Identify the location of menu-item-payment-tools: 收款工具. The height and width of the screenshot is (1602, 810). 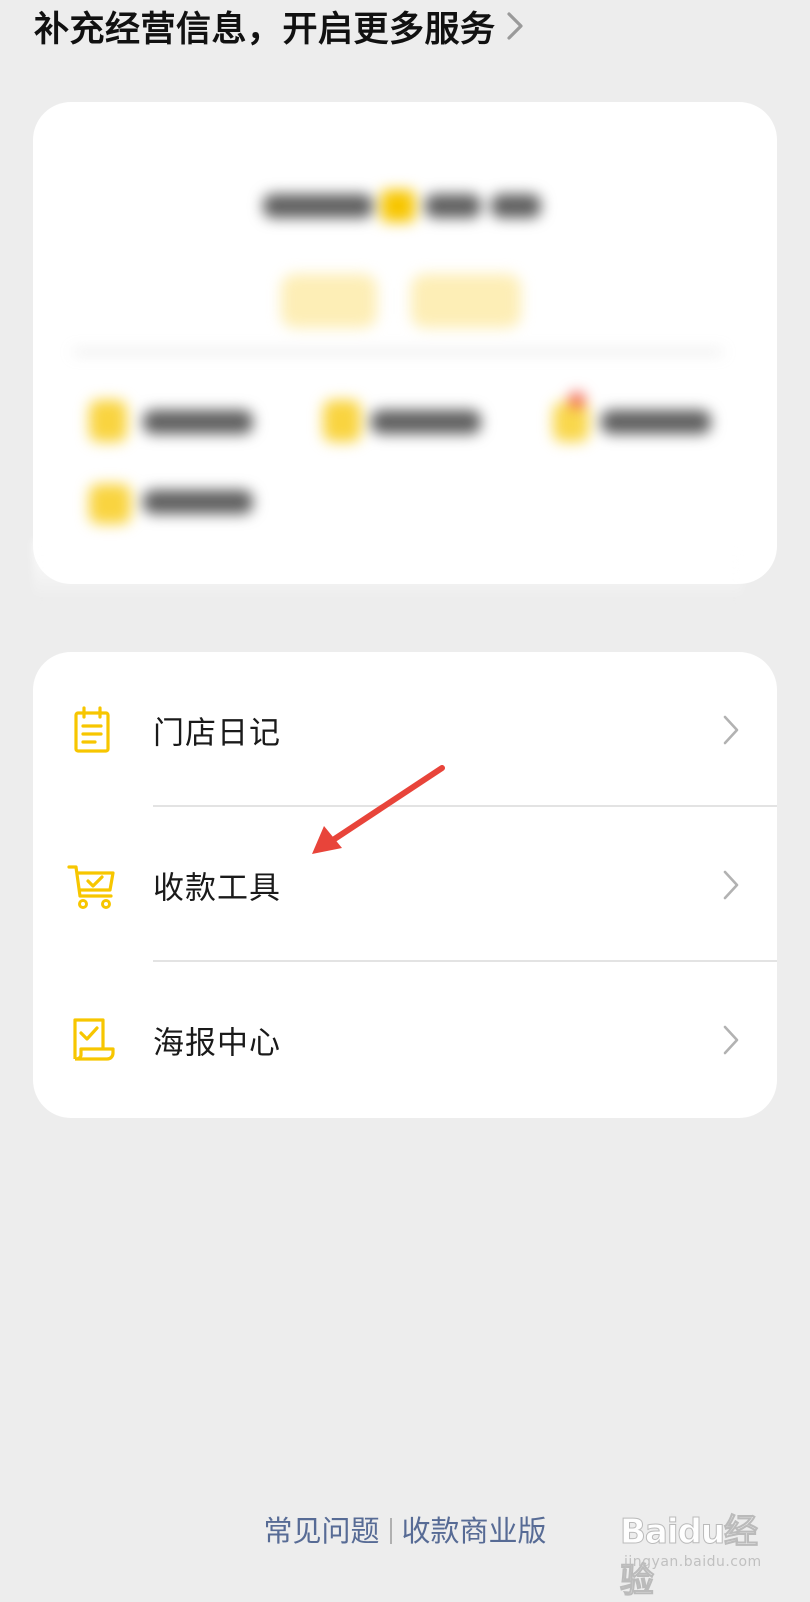
(405, 884).